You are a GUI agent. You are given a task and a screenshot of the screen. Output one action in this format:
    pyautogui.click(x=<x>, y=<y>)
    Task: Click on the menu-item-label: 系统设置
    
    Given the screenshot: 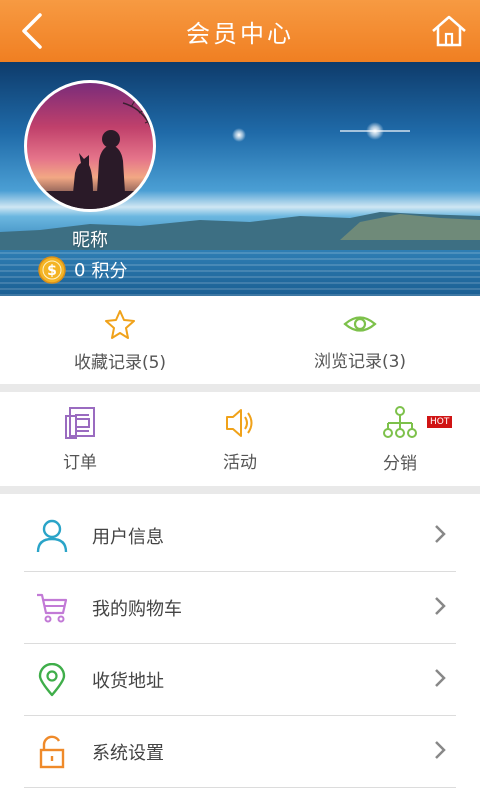 What is the action you would take?
    pyautogui.click(x=128, y=753)
    